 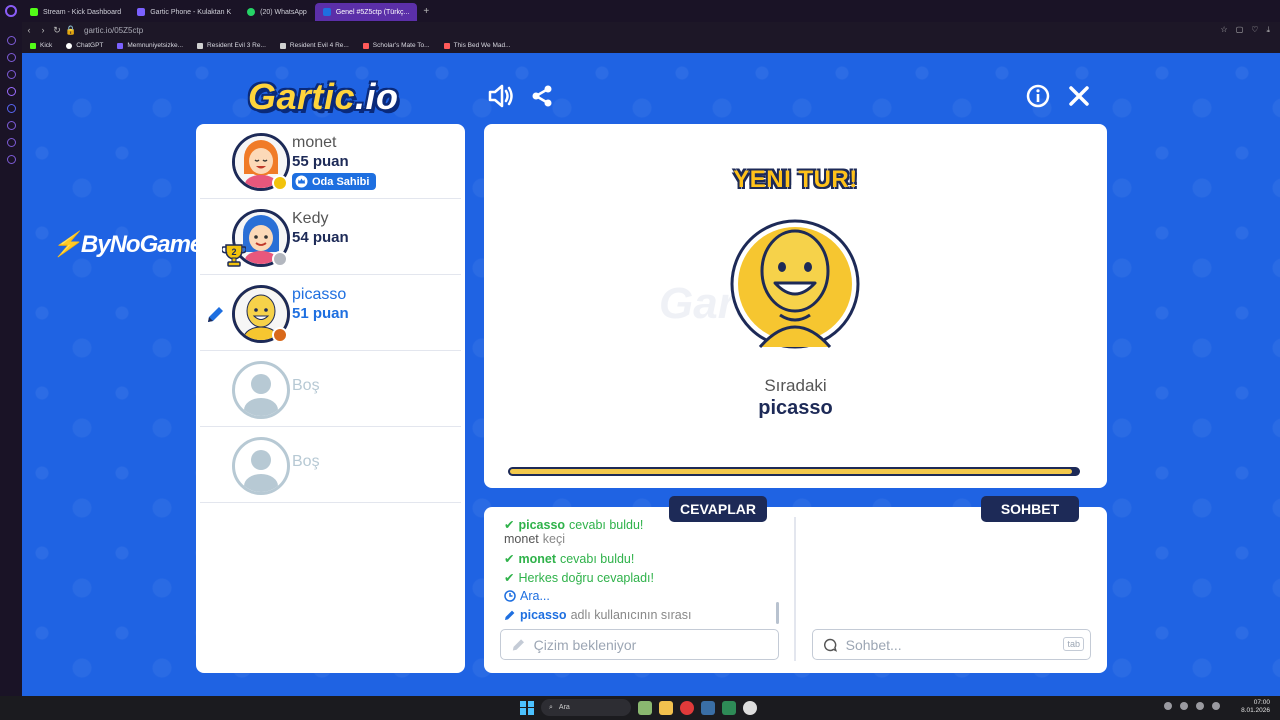 I want to click on music-icon, so click(x=446, y=45).